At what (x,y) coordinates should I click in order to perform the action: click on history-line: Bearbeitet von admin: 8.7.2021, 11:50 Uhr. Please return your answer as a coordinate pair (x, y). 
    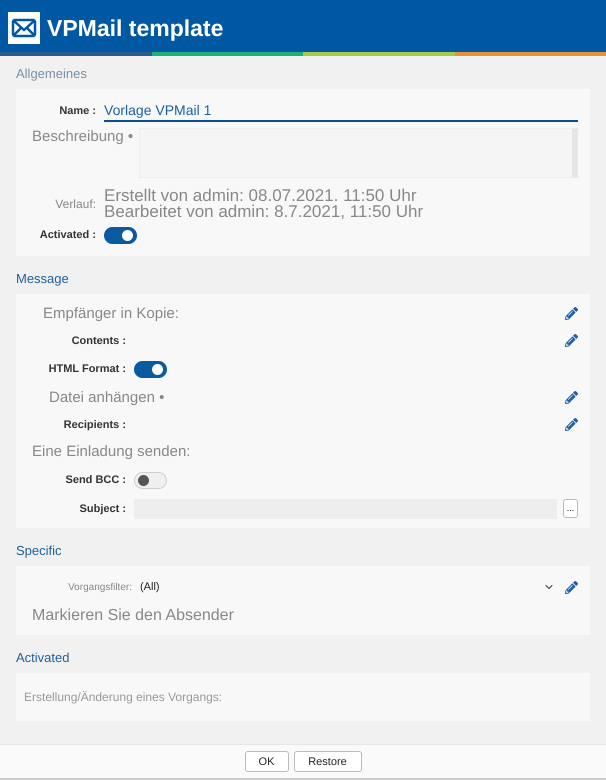
    Looking at the image, I should click on (264, 212).